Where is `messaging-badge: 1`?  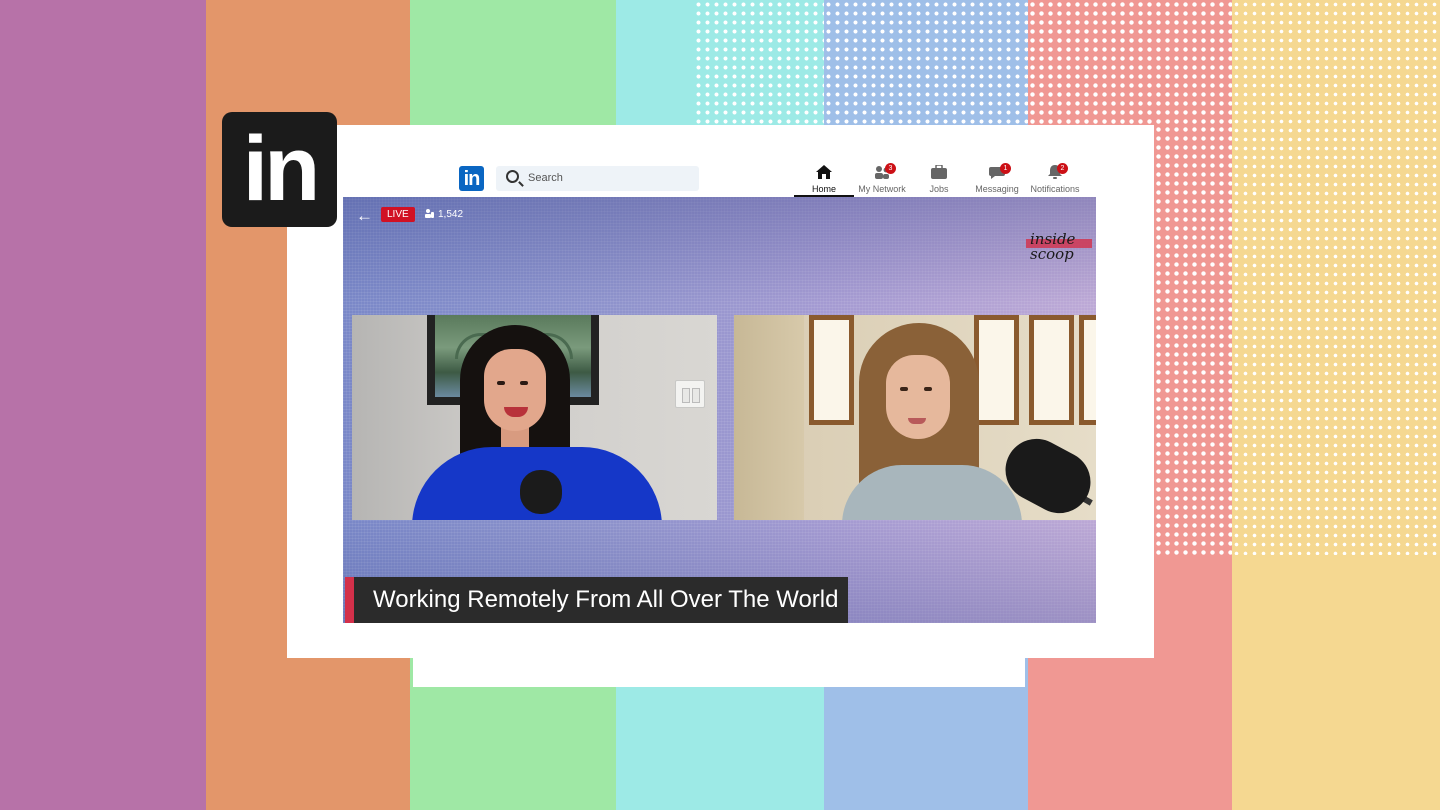
messaging-badge: 1 is located at coordinates (1005, 168).